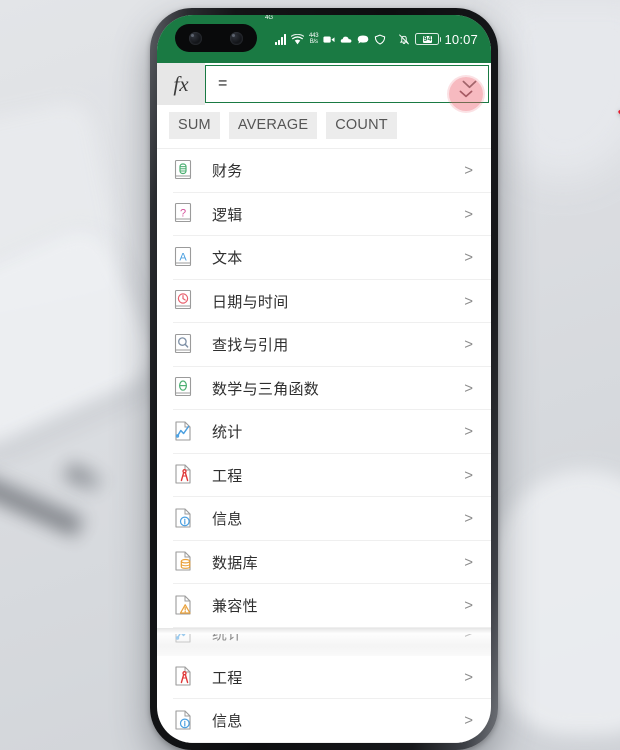  I want to click on fx-button: fx, so click(181, 84).